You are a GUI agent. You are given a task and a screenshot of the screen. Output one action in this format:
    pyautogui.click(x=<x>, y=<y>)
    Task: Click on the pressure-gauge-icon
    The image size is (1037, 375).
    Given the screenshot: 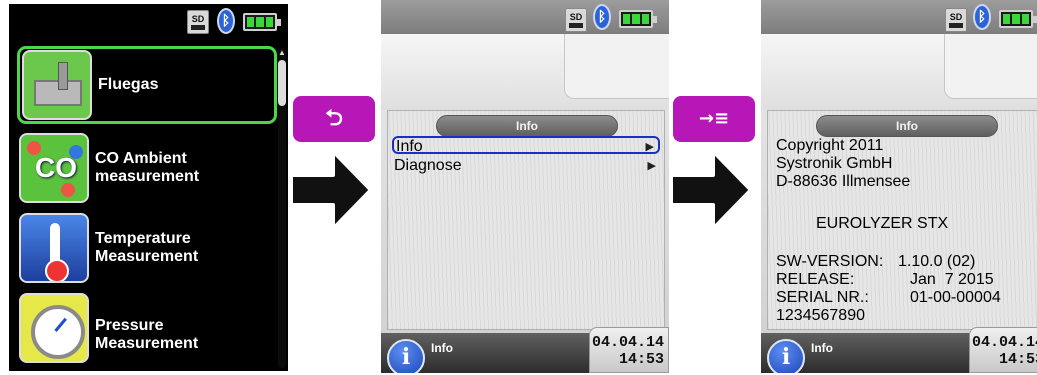 What is the action you would take?
    pyautogui.click(x=54, y=328)
    